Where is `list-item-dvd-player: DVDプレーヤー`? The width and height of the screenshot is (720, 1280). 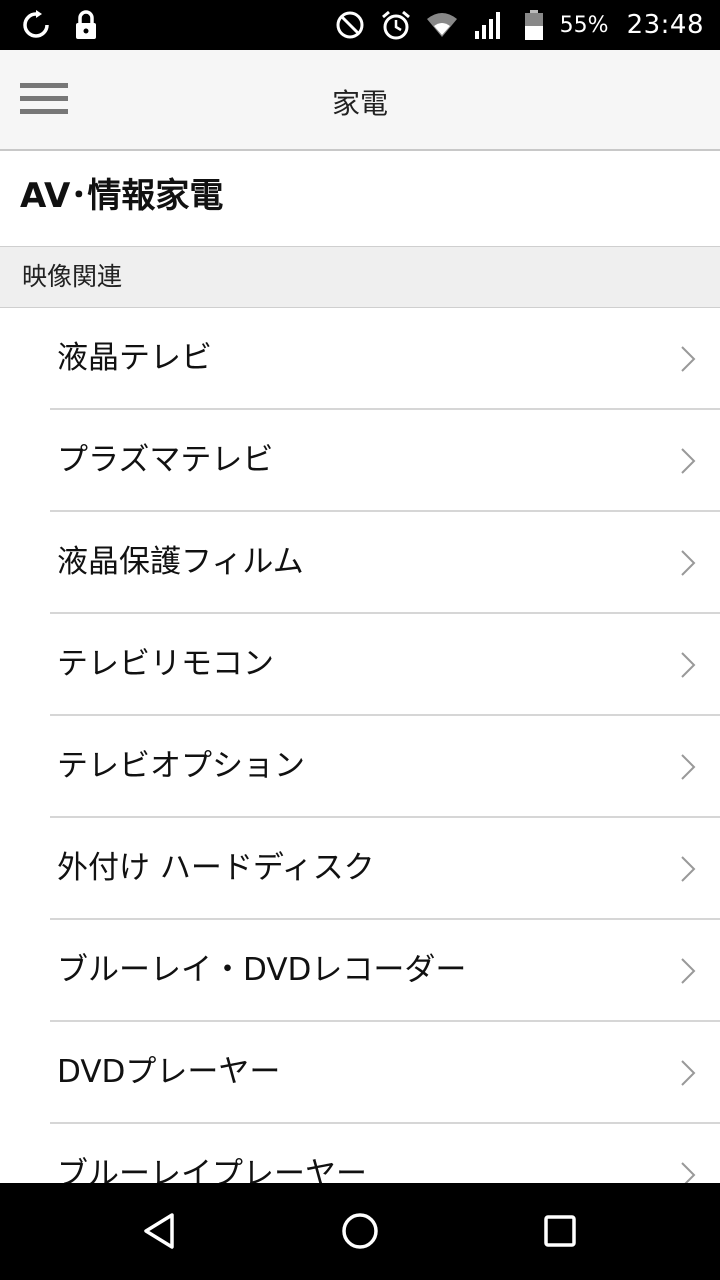
list-item-dvd-player: DVDプレーヤー is located at coordinates (360, 1073).